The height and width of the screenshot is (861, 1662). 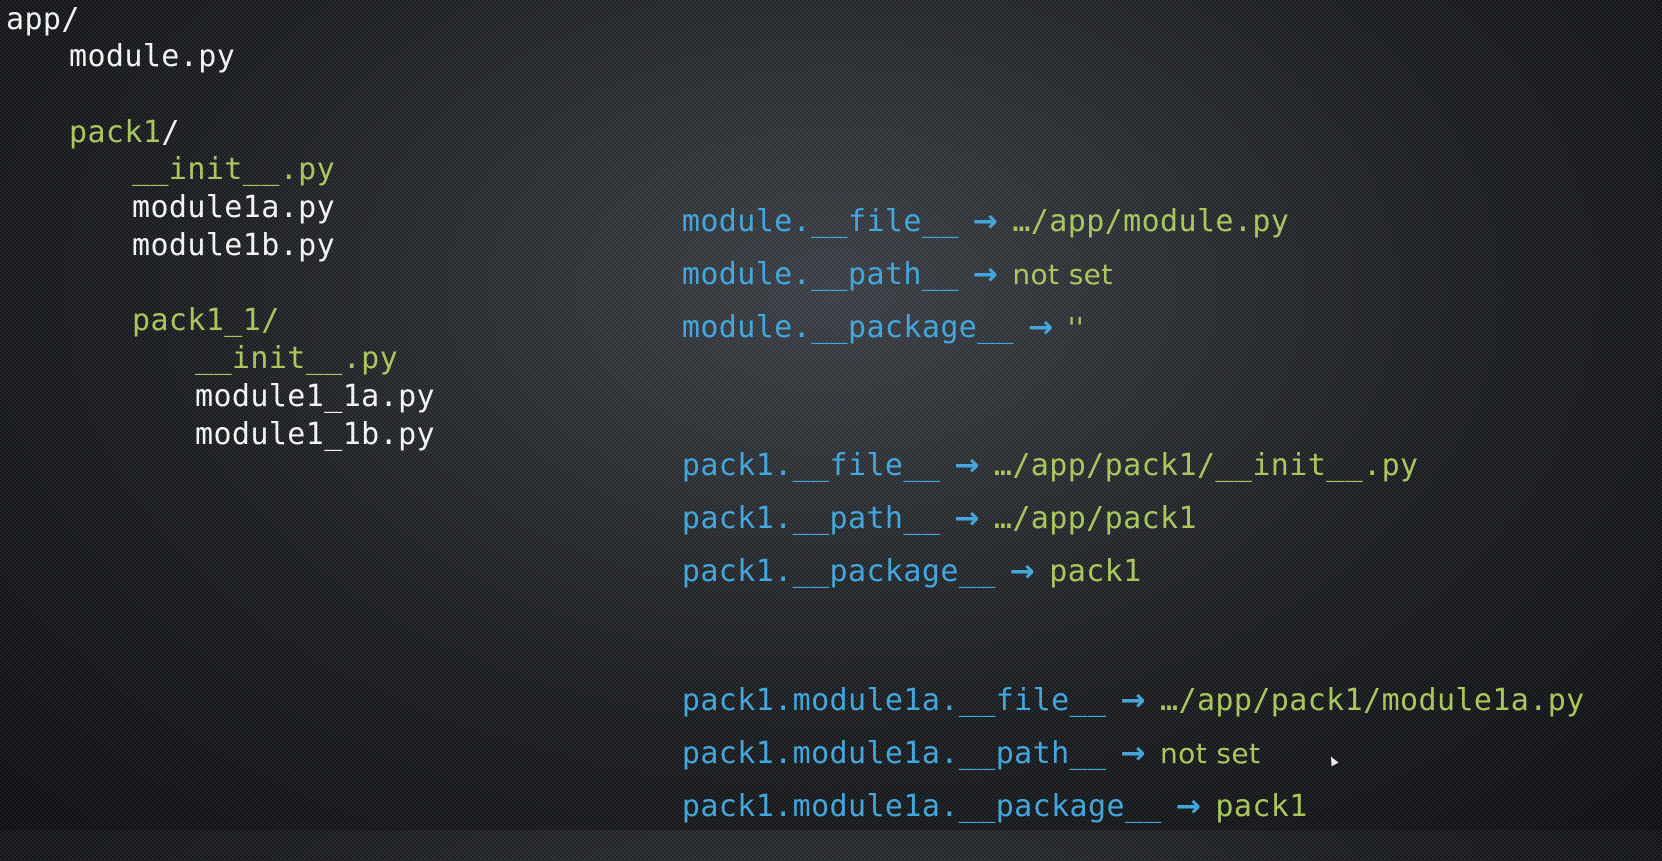 I want to click on tree-pack1-slash: /, so click(x=170, y=132).